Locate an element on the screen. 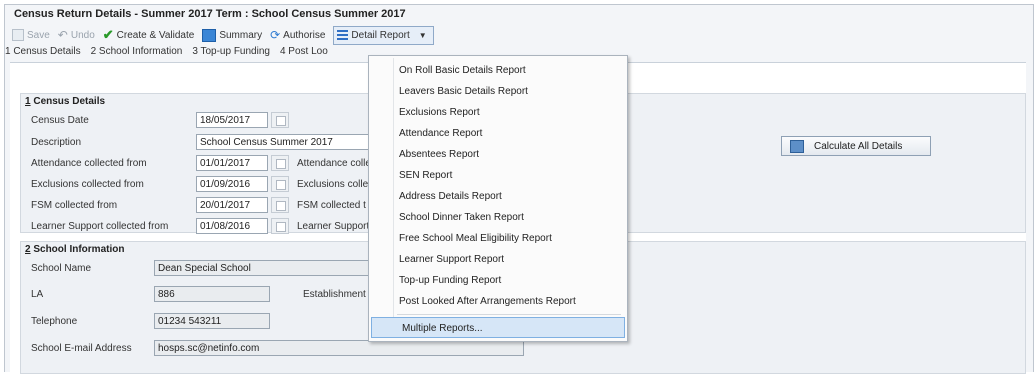 This screenshot has width=1036, height=374. authorise-button: ⟳ Authorise is located at coordinates (297, 35).